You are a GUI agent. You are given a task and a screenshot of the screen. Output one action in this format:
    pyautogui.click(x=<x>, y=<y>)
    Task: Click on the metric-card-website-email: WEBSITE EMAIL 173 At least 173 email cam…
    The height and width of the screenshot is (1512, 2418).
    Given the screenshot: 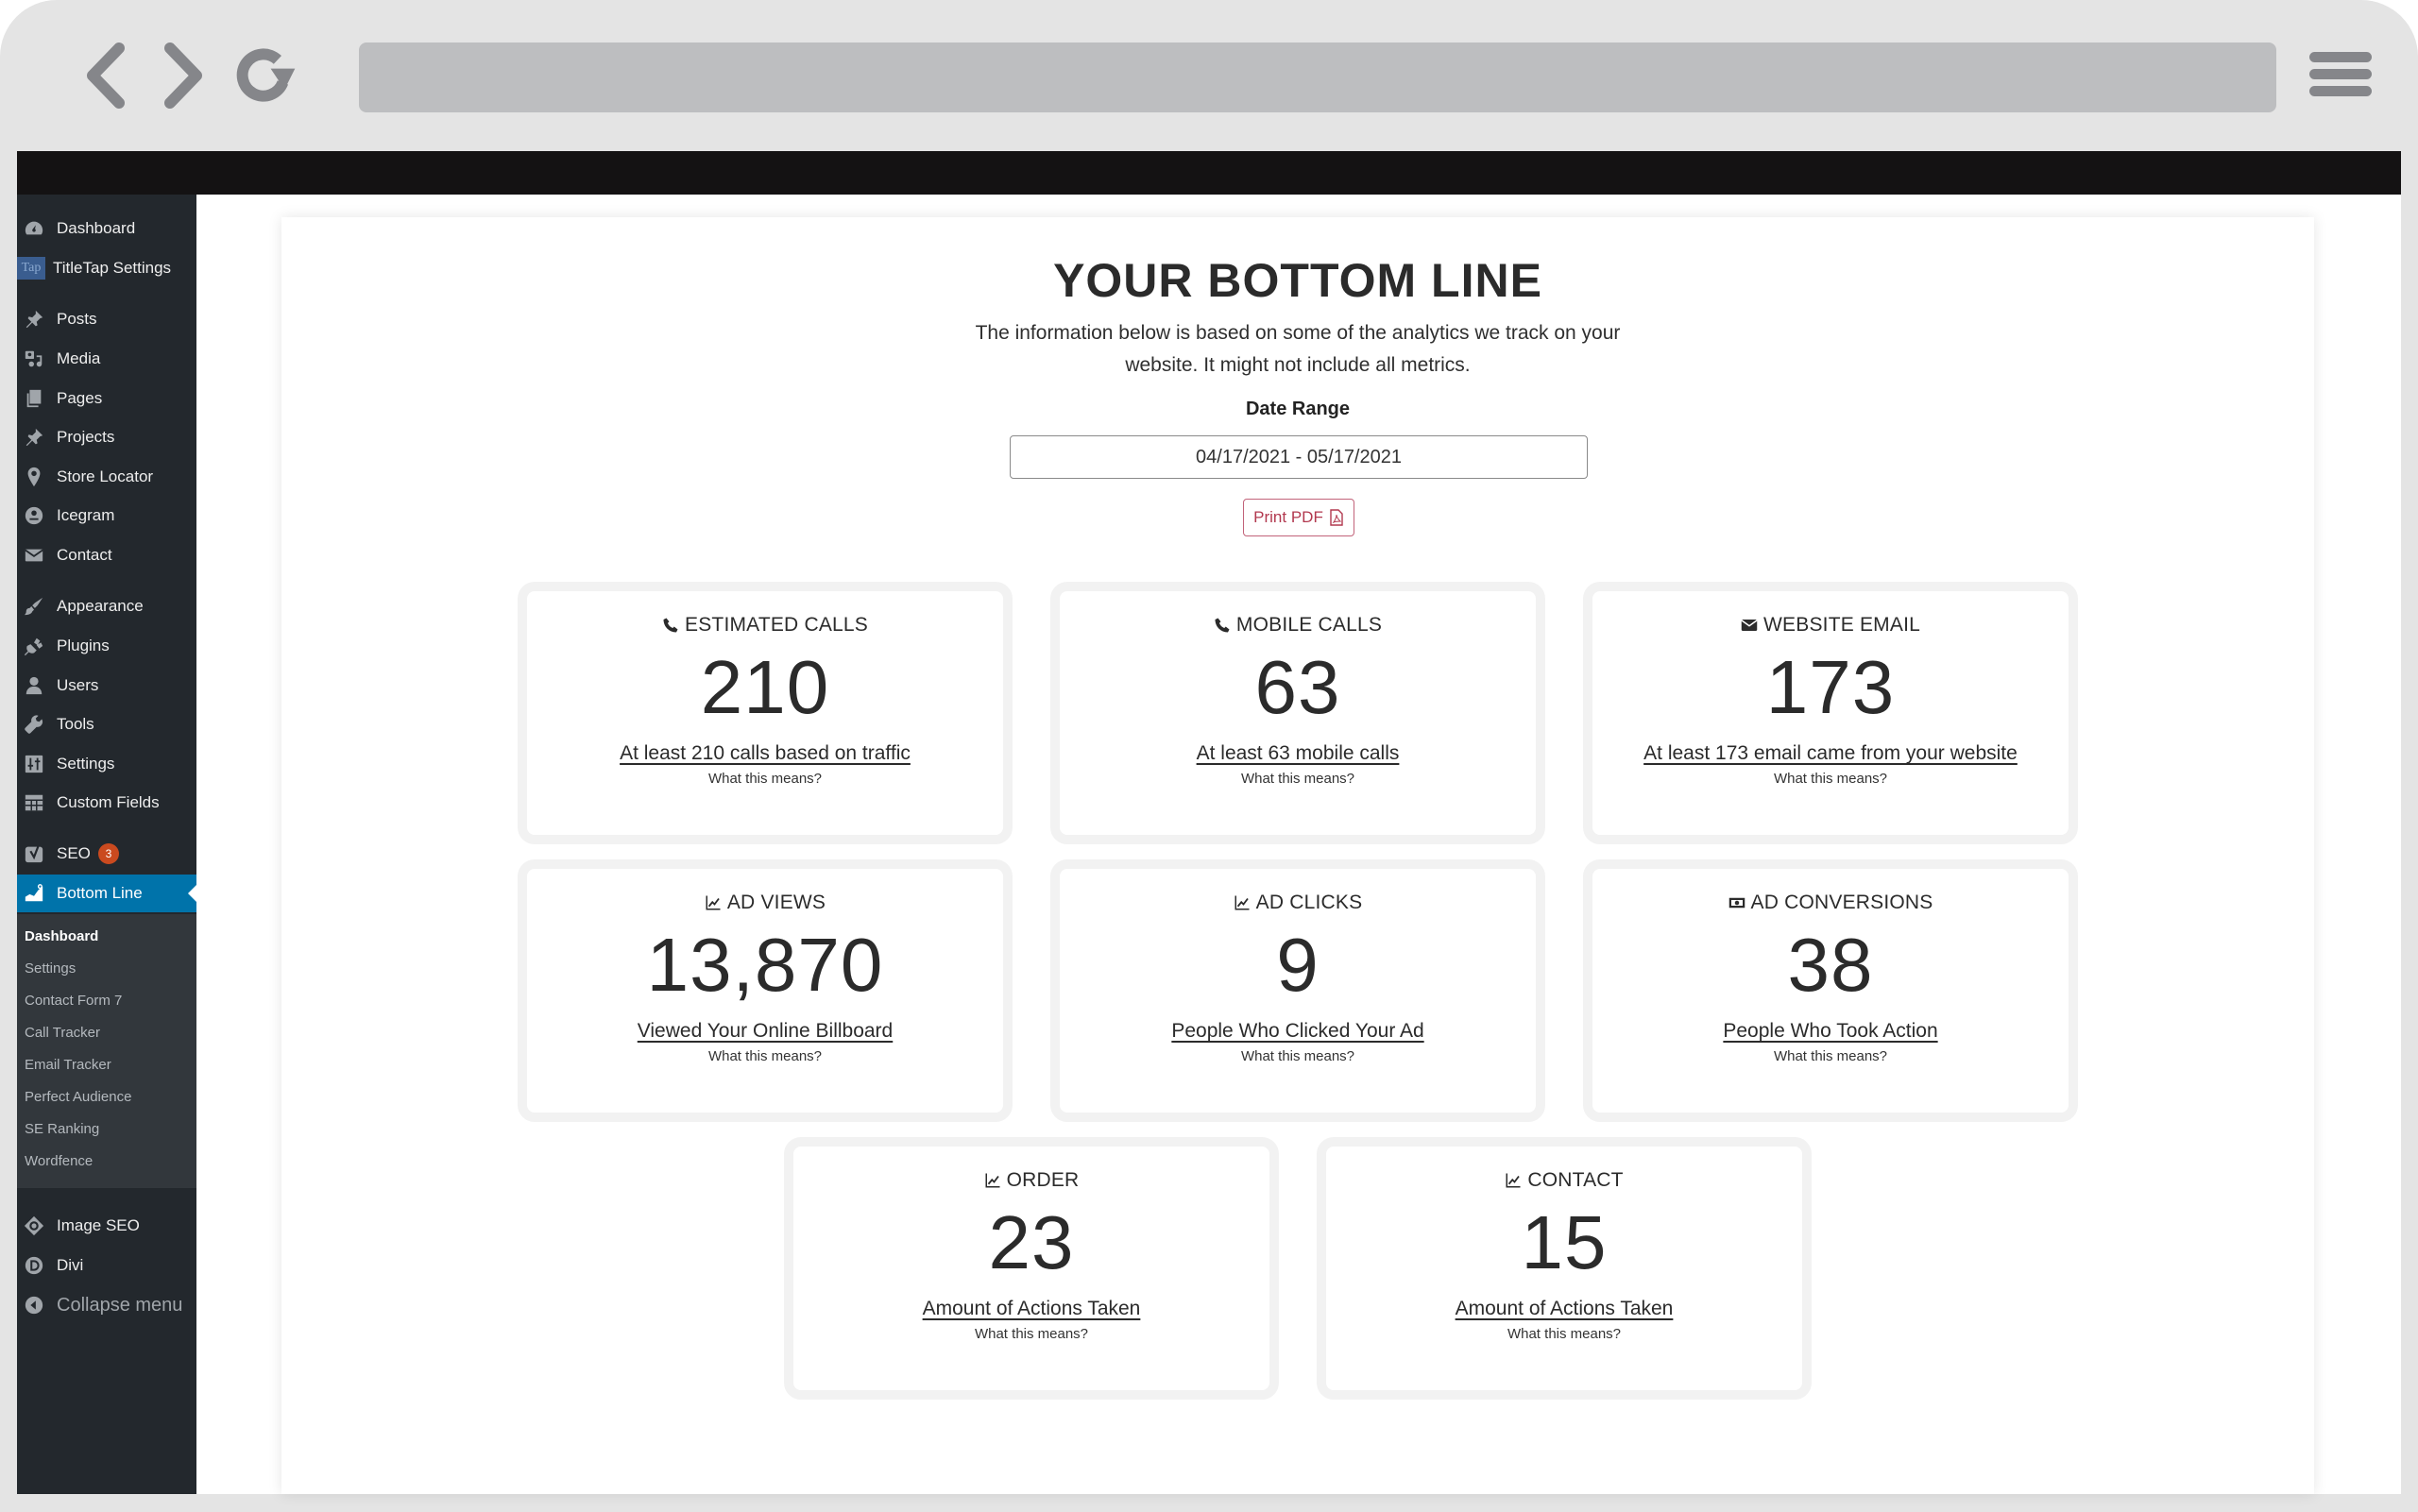 What is the action you would take?
    pyautogui.click(x=1830, y=713)
    